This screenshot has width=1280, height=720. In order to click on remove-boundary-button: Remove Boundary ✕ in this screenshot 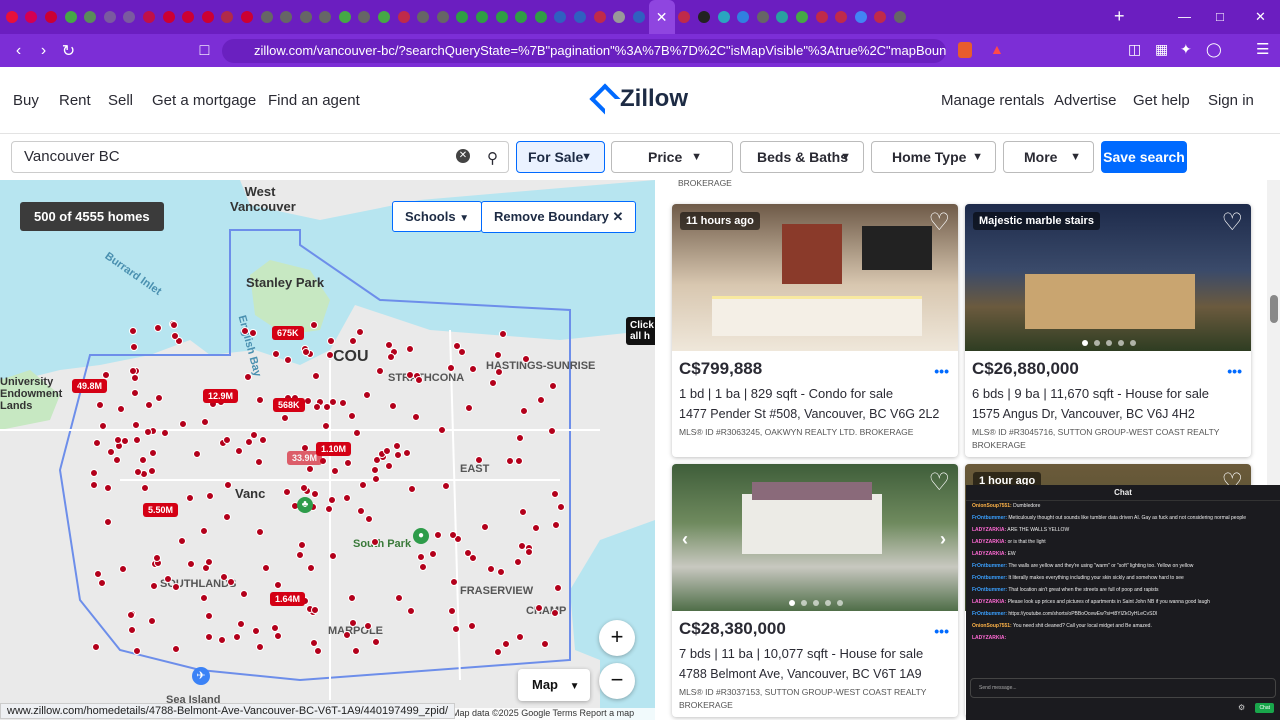, I will do `click(559, 217)`.